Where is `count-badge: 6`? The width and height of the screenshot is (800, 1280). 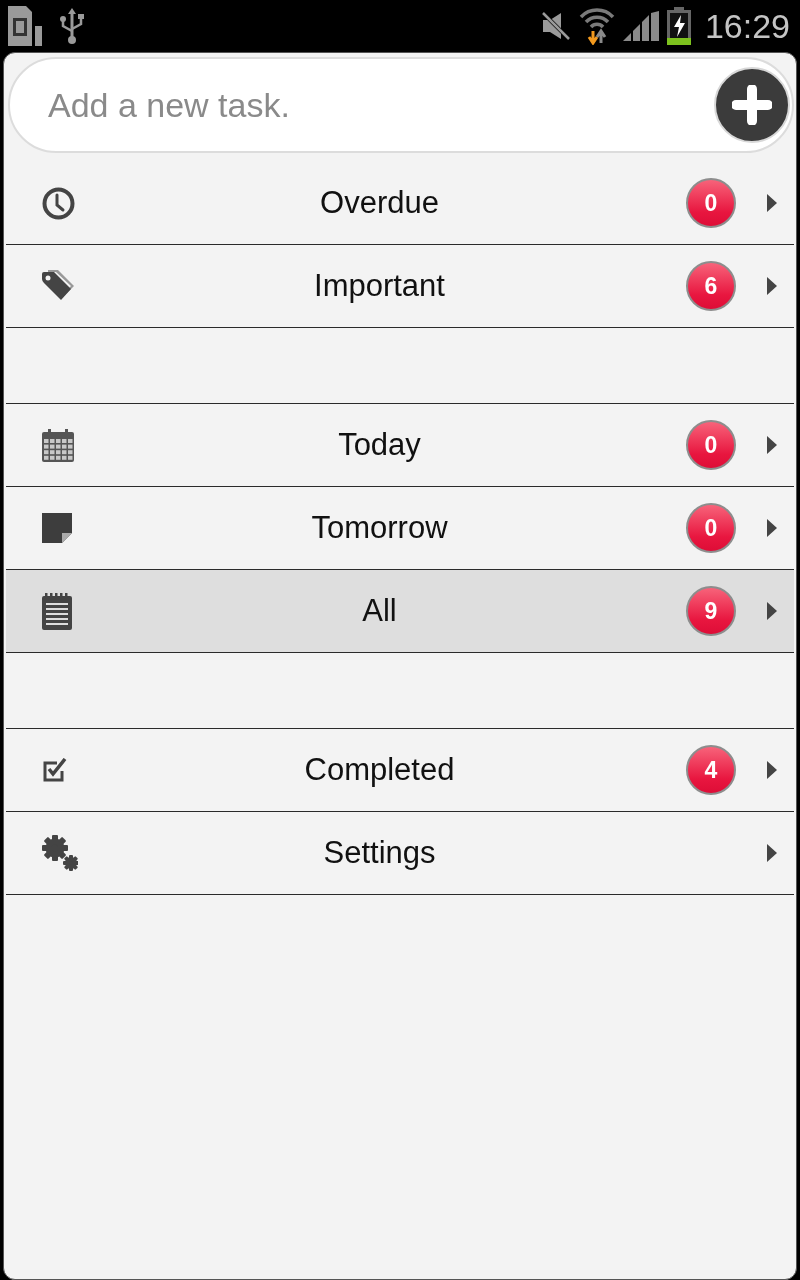 count-badge: 6 is located at coordinates (711, 286).